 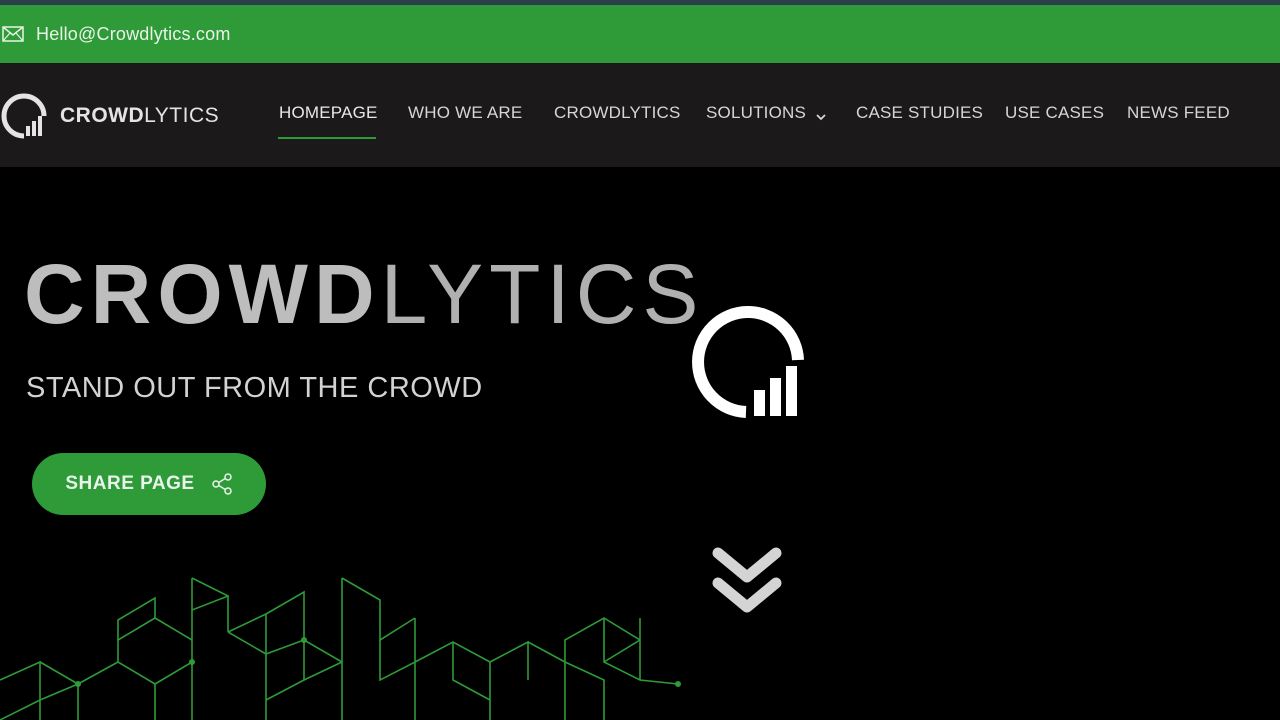 I want to click on mail-icon, so click(x=13, y=34).